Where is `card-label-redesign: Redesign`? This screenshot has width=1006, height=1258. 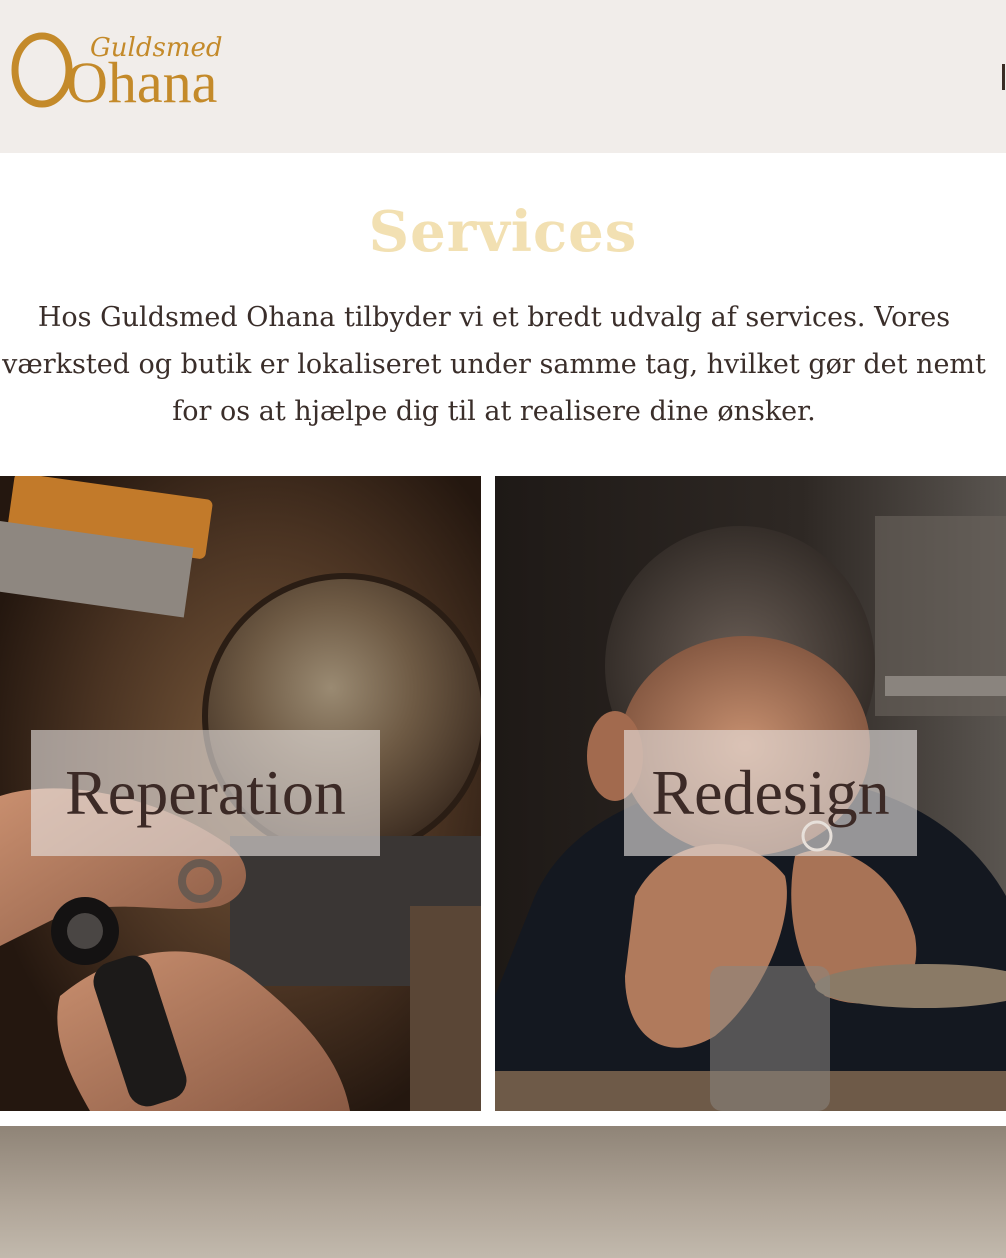 card-label-redesign: Redesign is located at coordinates (770, 793).